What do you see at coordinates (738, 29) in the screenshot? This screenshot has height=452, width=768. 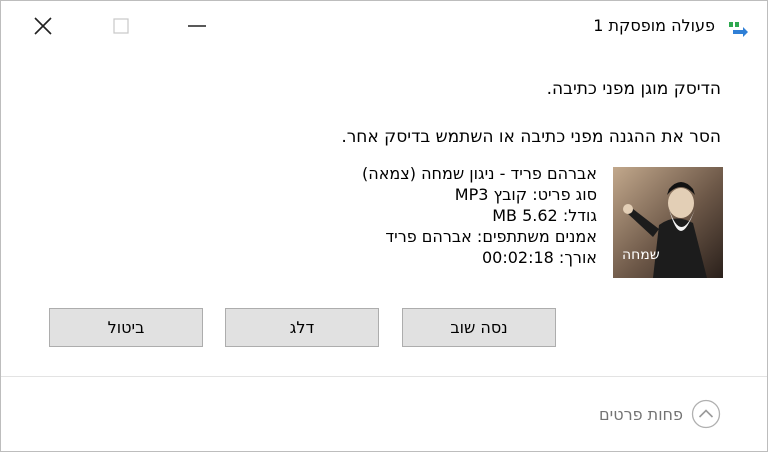 I see `copy-progress-icon` at bounding box center [738, 29].